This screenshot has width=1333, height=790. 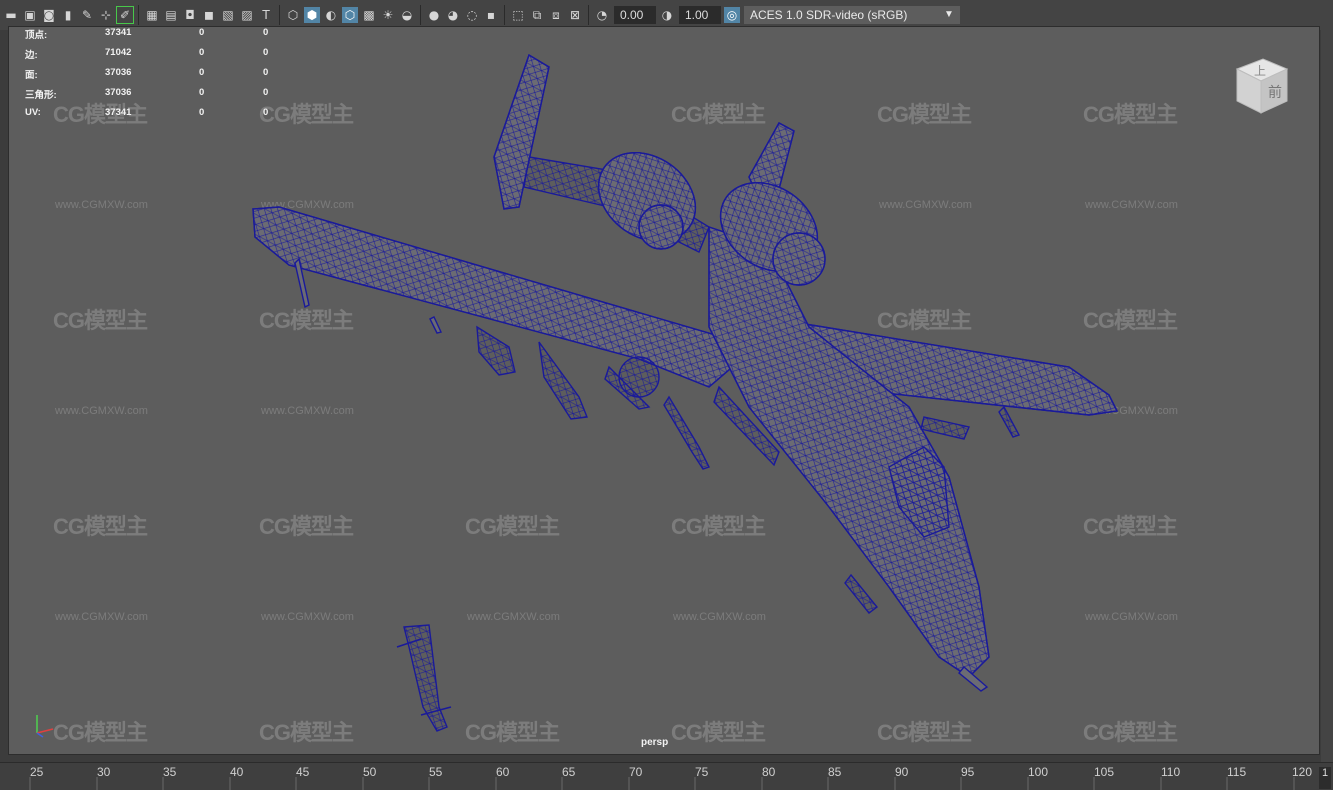 What do you see at coordinates (1325, 778) in the screenshot?
I see `current-frame-field: 1` at bounding box center [1325, 778].